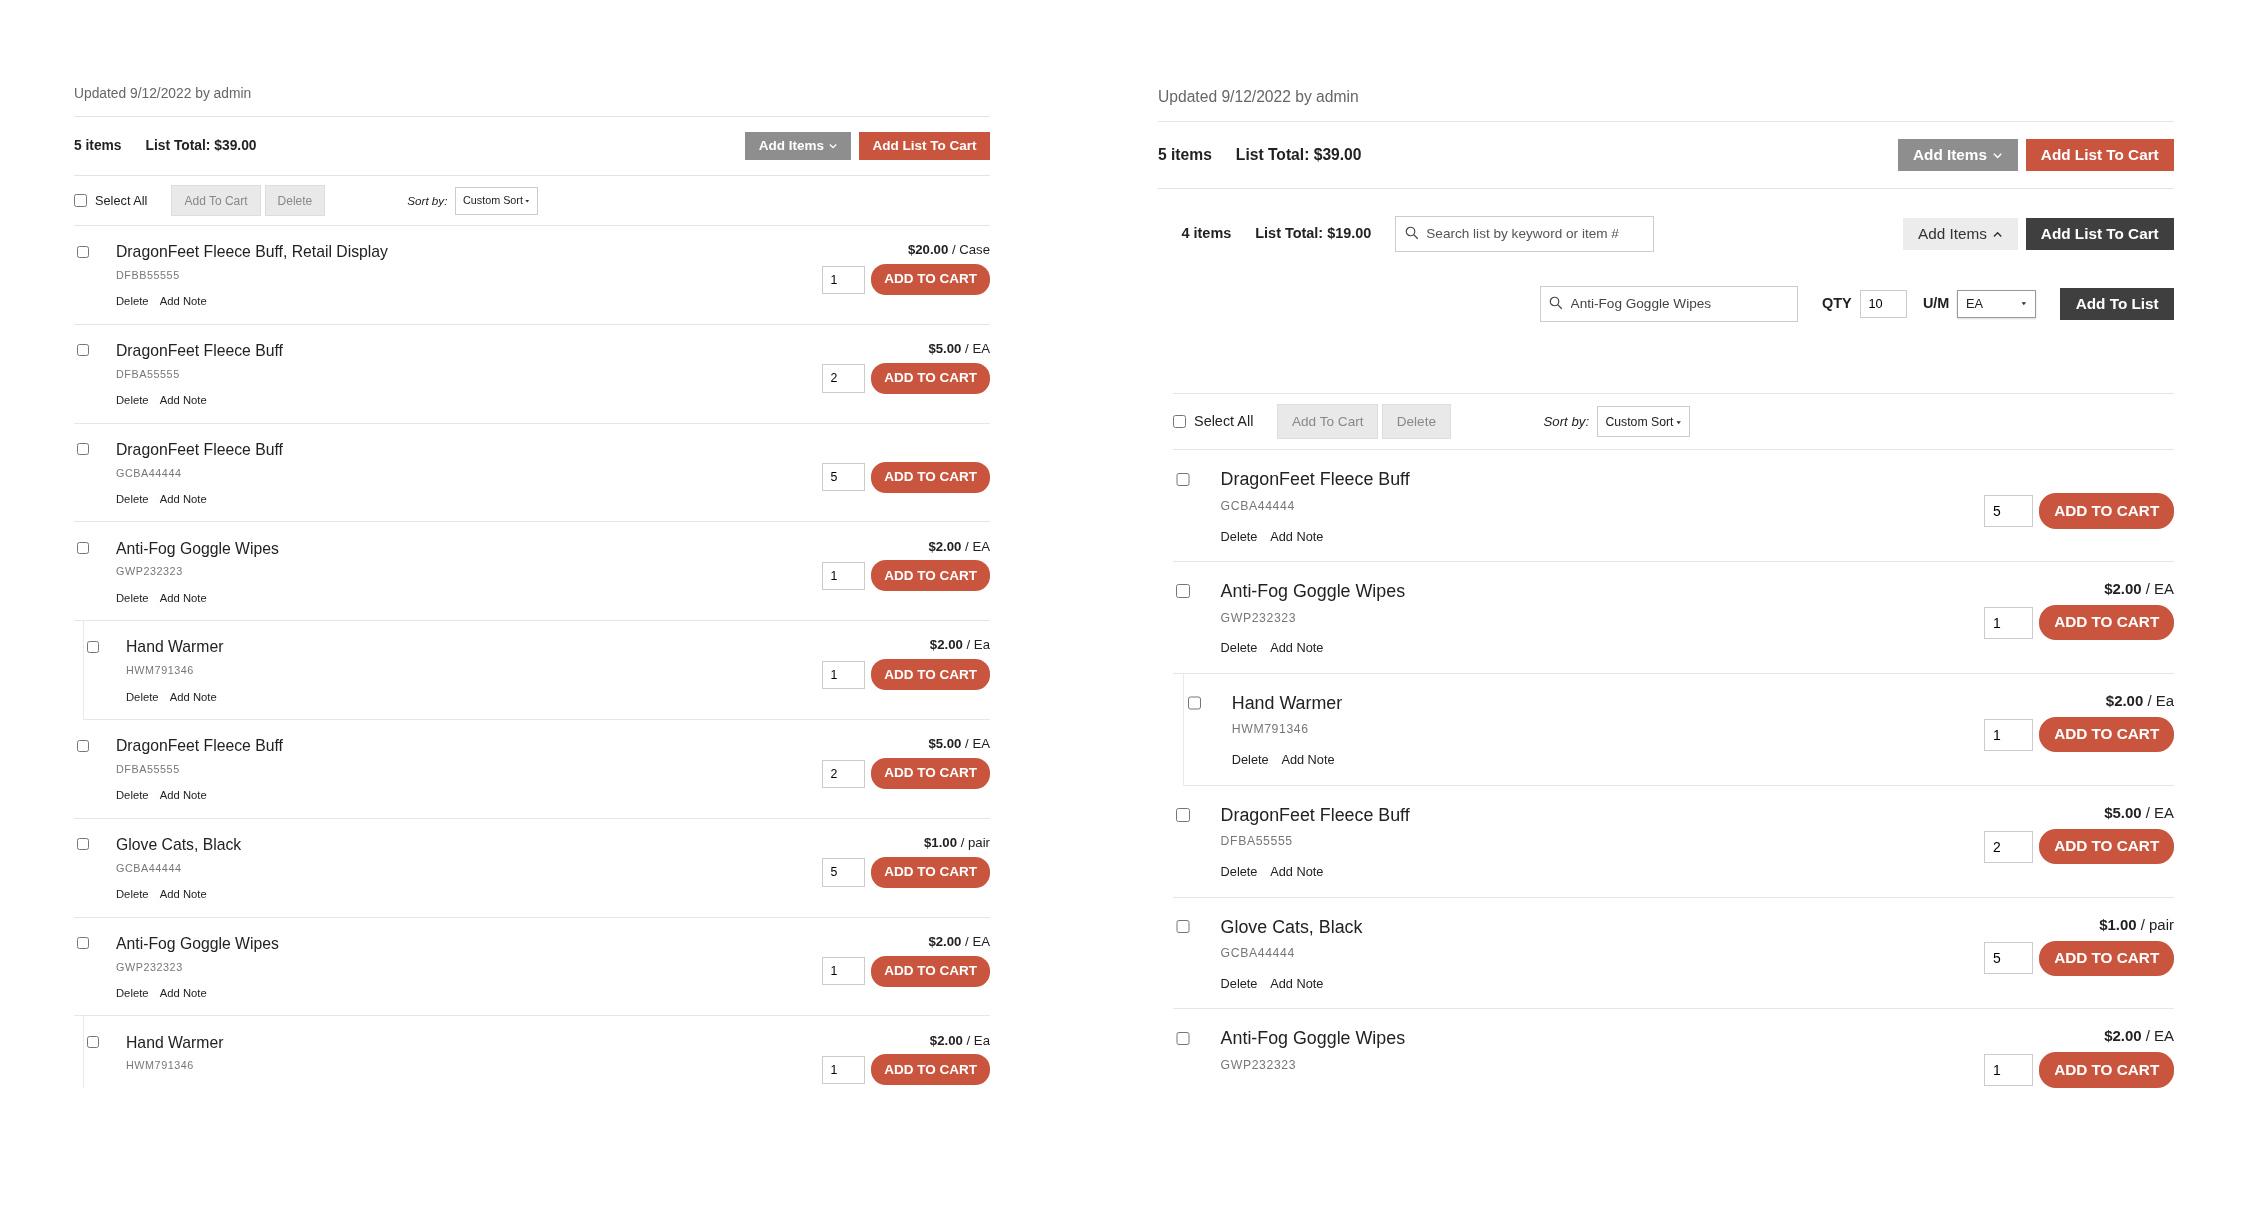 The image size is (2244, 1232). I want to click on item-price: $2.00 / Ea, so click(959, 645).